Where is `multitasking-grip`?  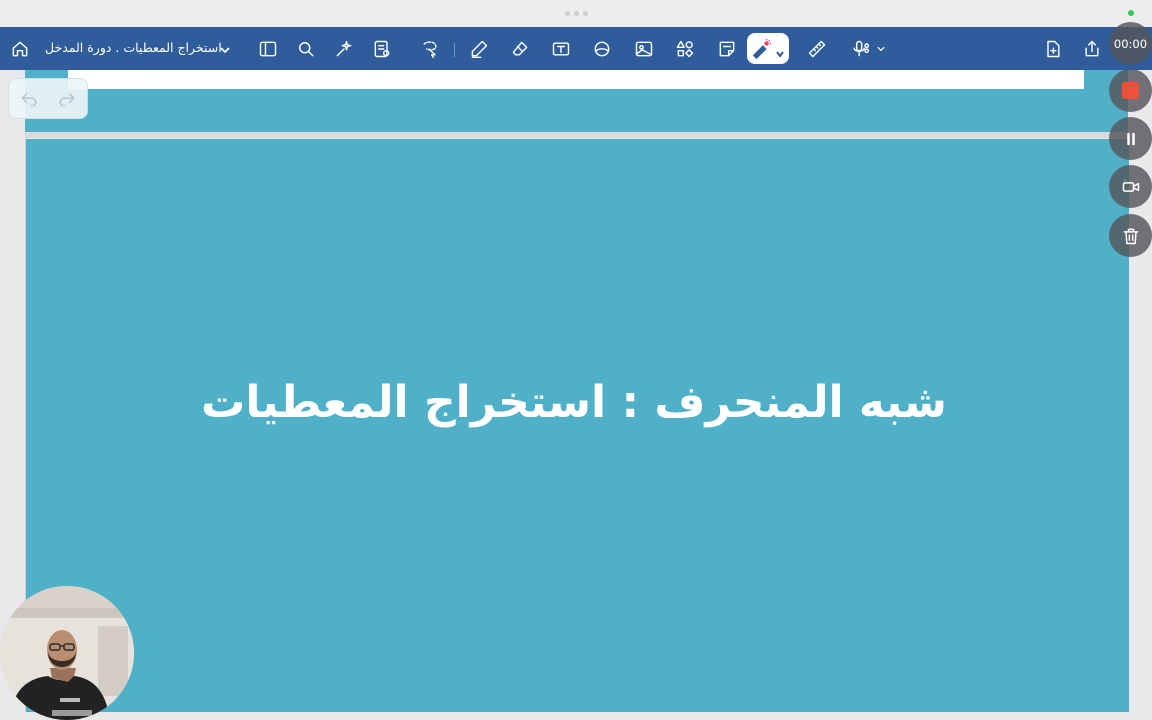
multitasking-grip is located at coordinates (576, 13).